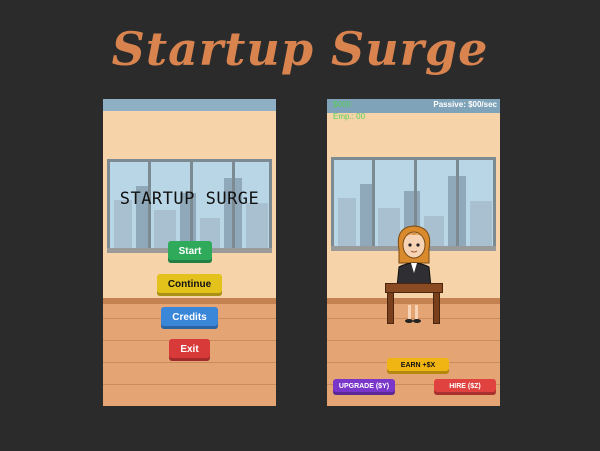  Describe the element at coordinates (364, 387) in the screenshot. I see `upgrade-button: UPGRADE ($Y)` at that location.